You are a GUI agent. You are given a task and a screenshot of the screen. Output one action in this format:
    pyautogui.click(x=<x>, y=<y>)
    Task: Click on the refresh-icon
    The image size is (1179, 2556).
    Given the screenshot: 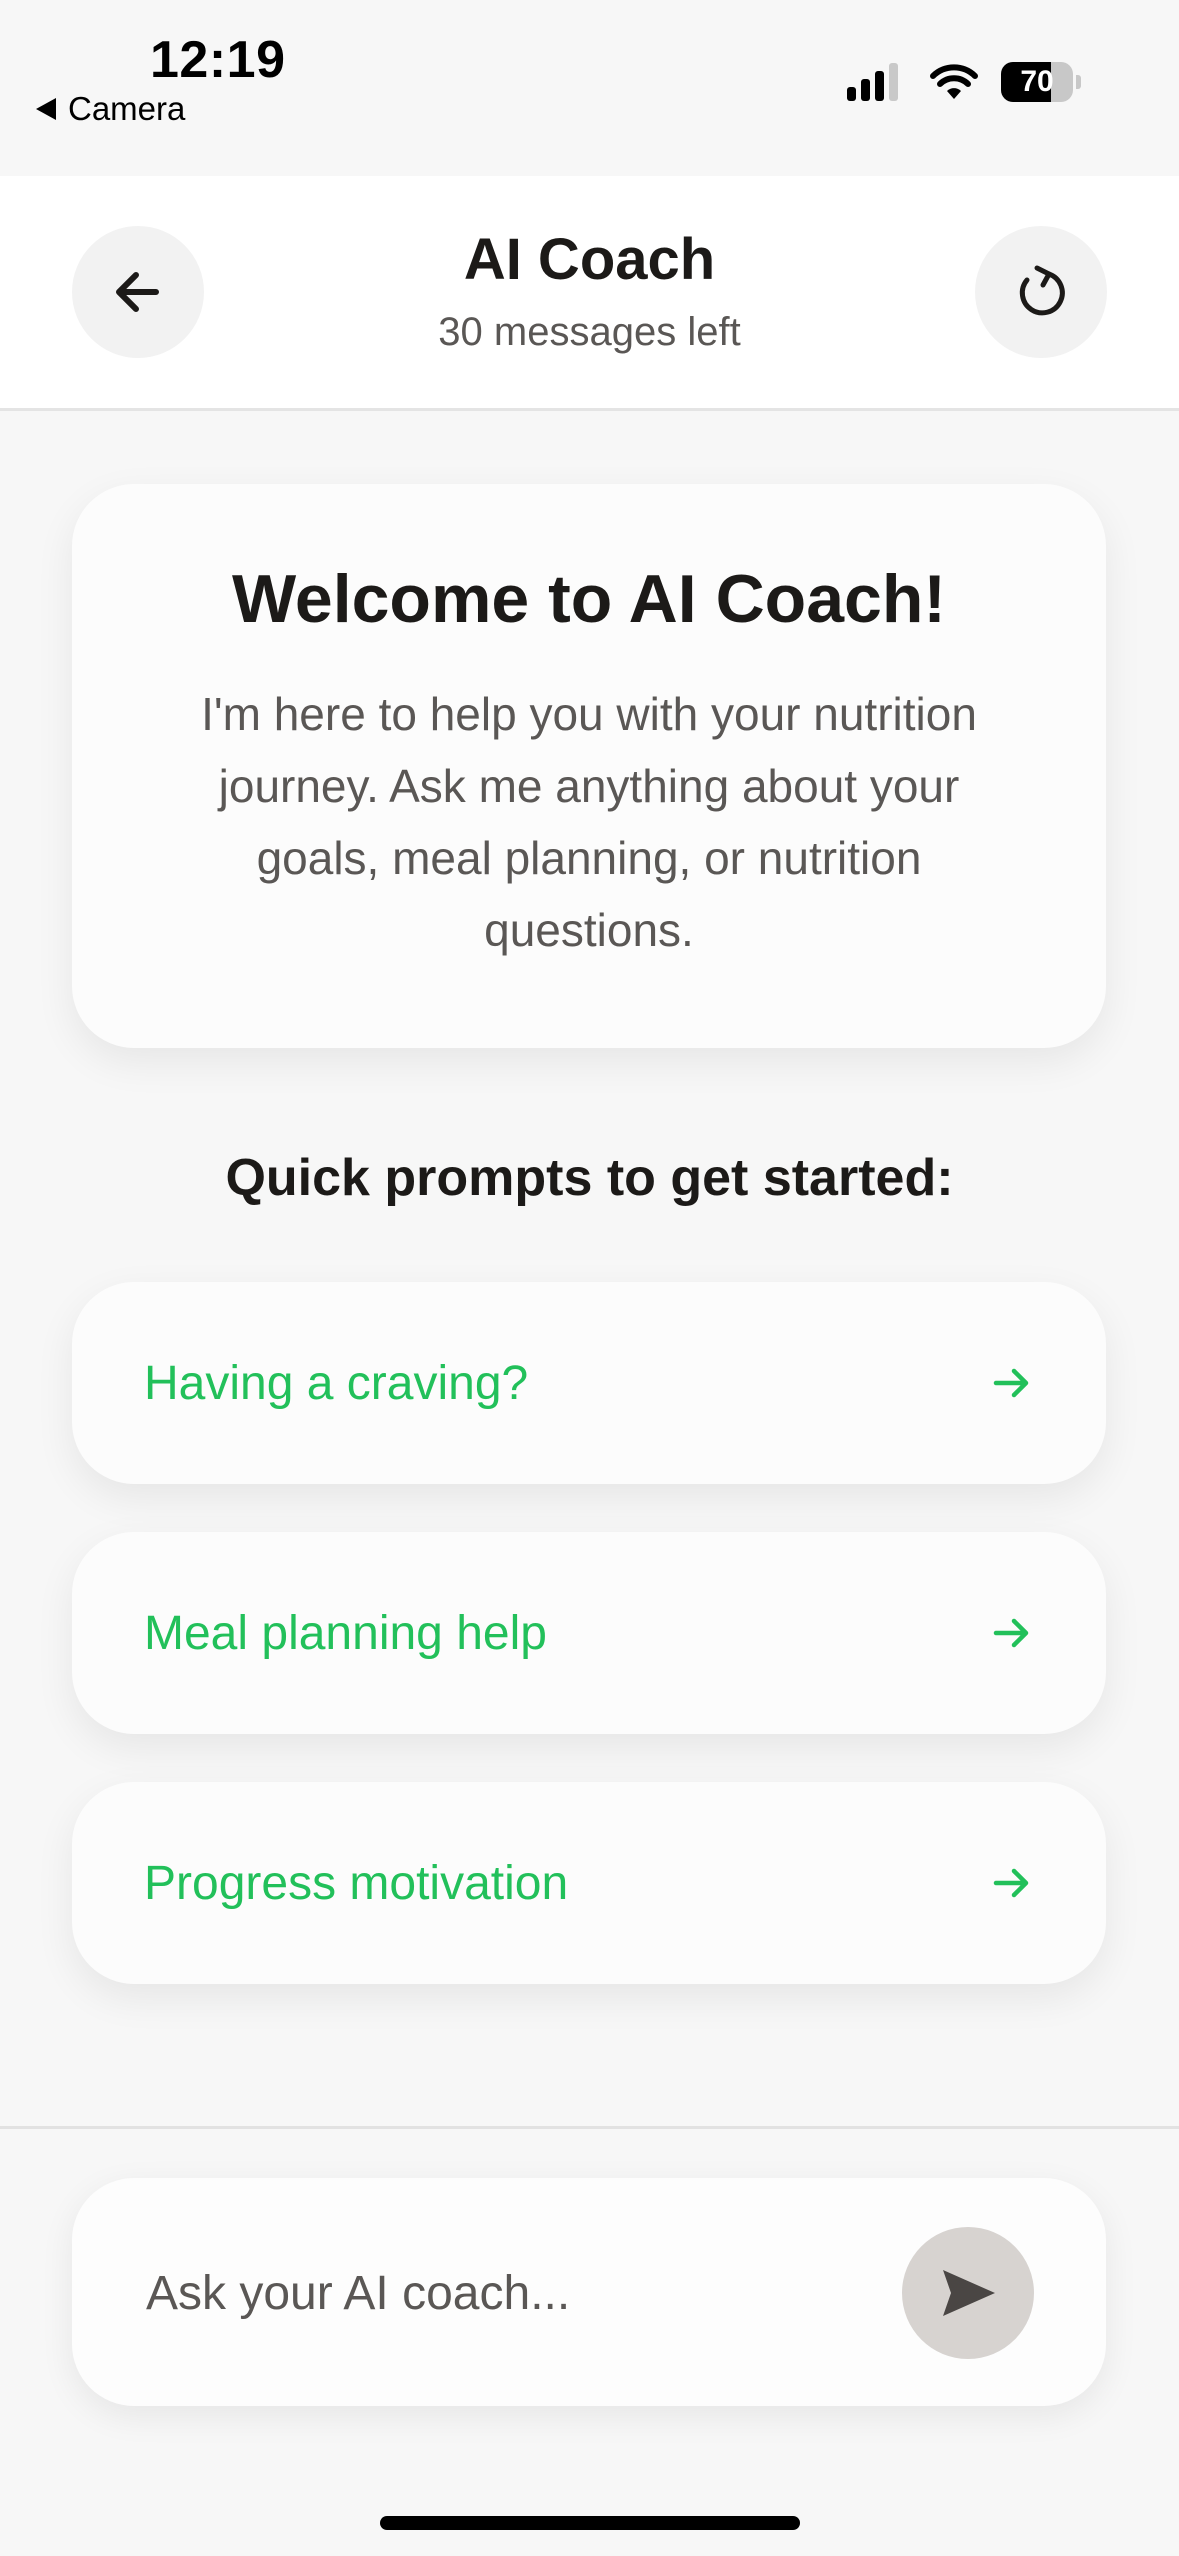 What is the action you would take?
    pyautogui.click(x=1042, y=290)
    